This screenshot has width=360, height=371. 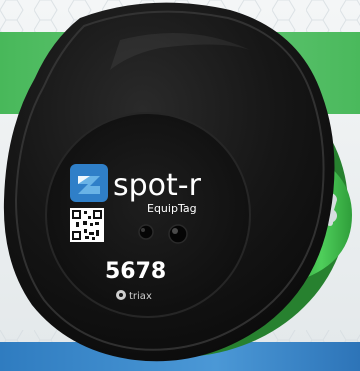 What do you see at coordinates (157, 185) in the screenshot?
I see `brand-name: spot-r` at bounding box center [157, 185].